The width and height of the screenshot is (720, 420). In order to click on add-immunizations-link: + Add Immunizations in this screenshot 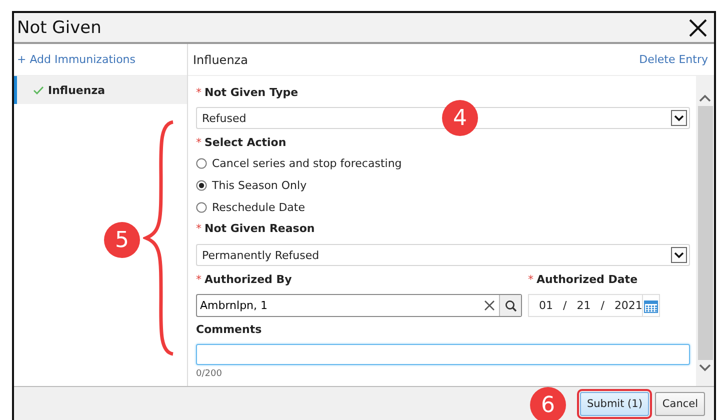, I will do `click(76, 59)`.